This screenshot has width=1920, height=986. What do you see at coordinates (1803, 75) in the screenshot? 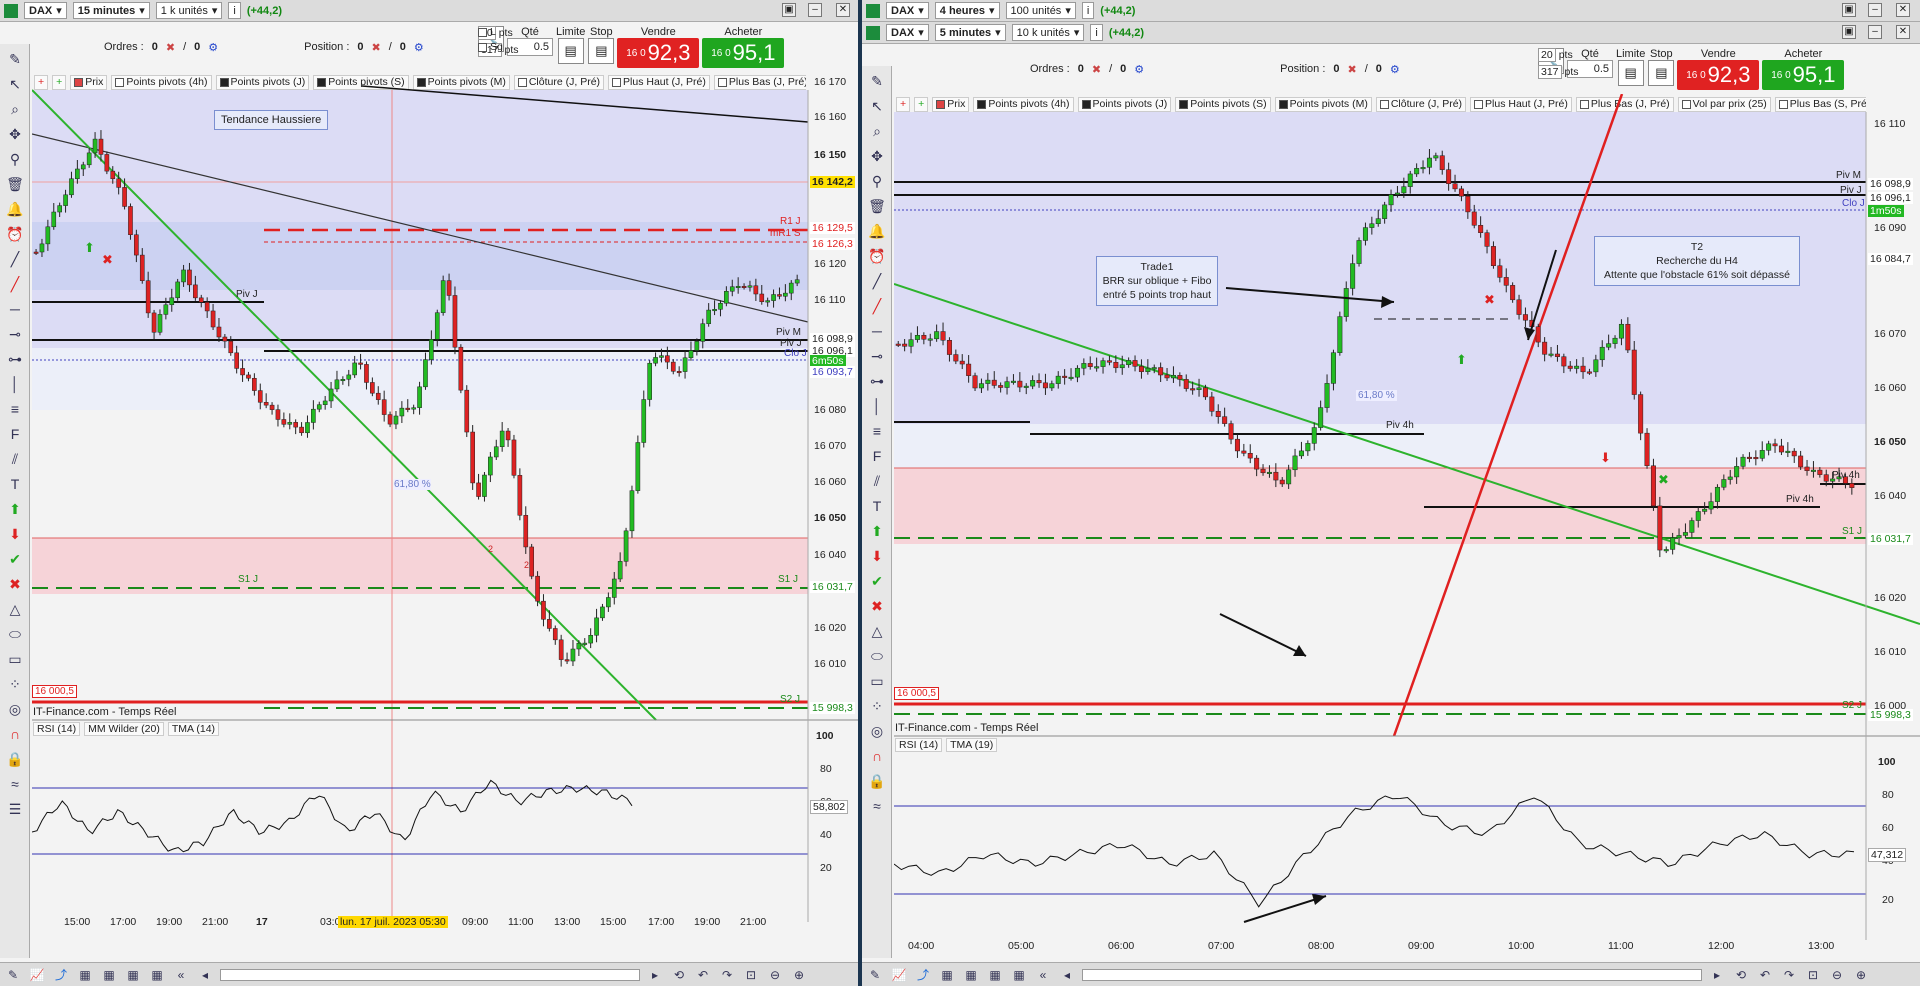
I see `buy-button: 16 0 95,1` at bounding box center [1803, 75].